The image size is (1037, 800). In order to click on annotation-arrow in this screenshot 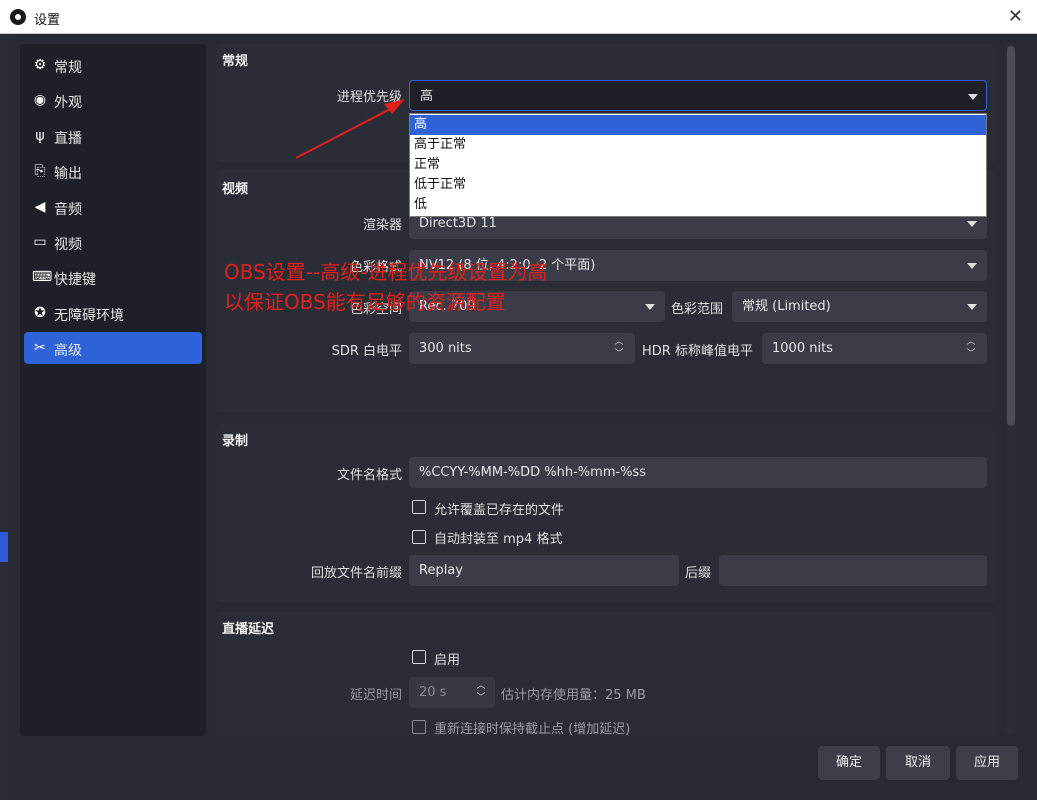, I will do `click(350, 129)`.